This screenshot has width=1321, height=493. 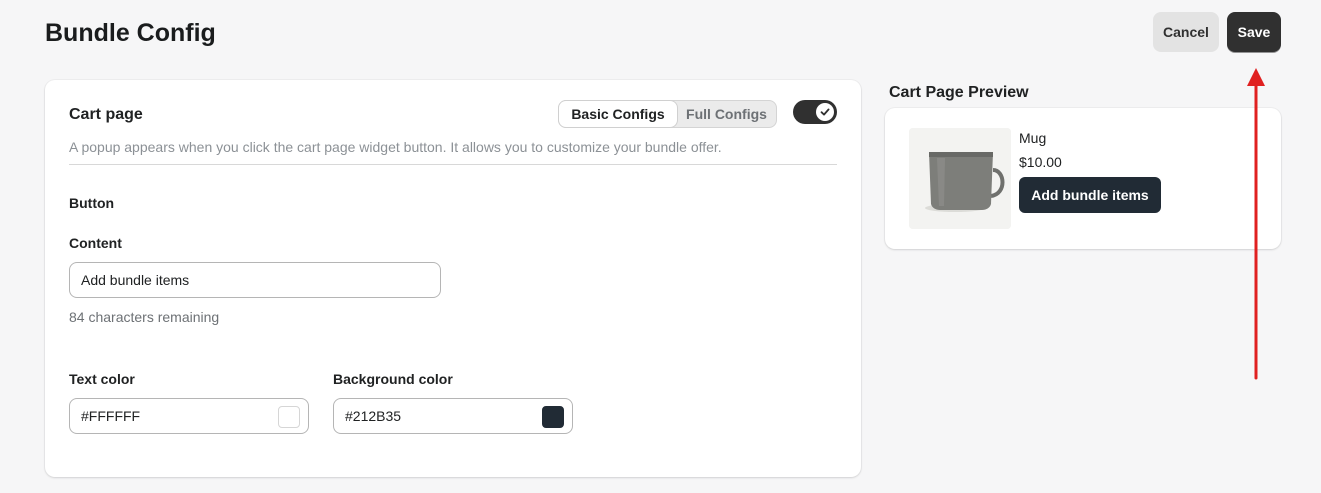 I want to click on save-button: Save, so click(x=1254, y=32).